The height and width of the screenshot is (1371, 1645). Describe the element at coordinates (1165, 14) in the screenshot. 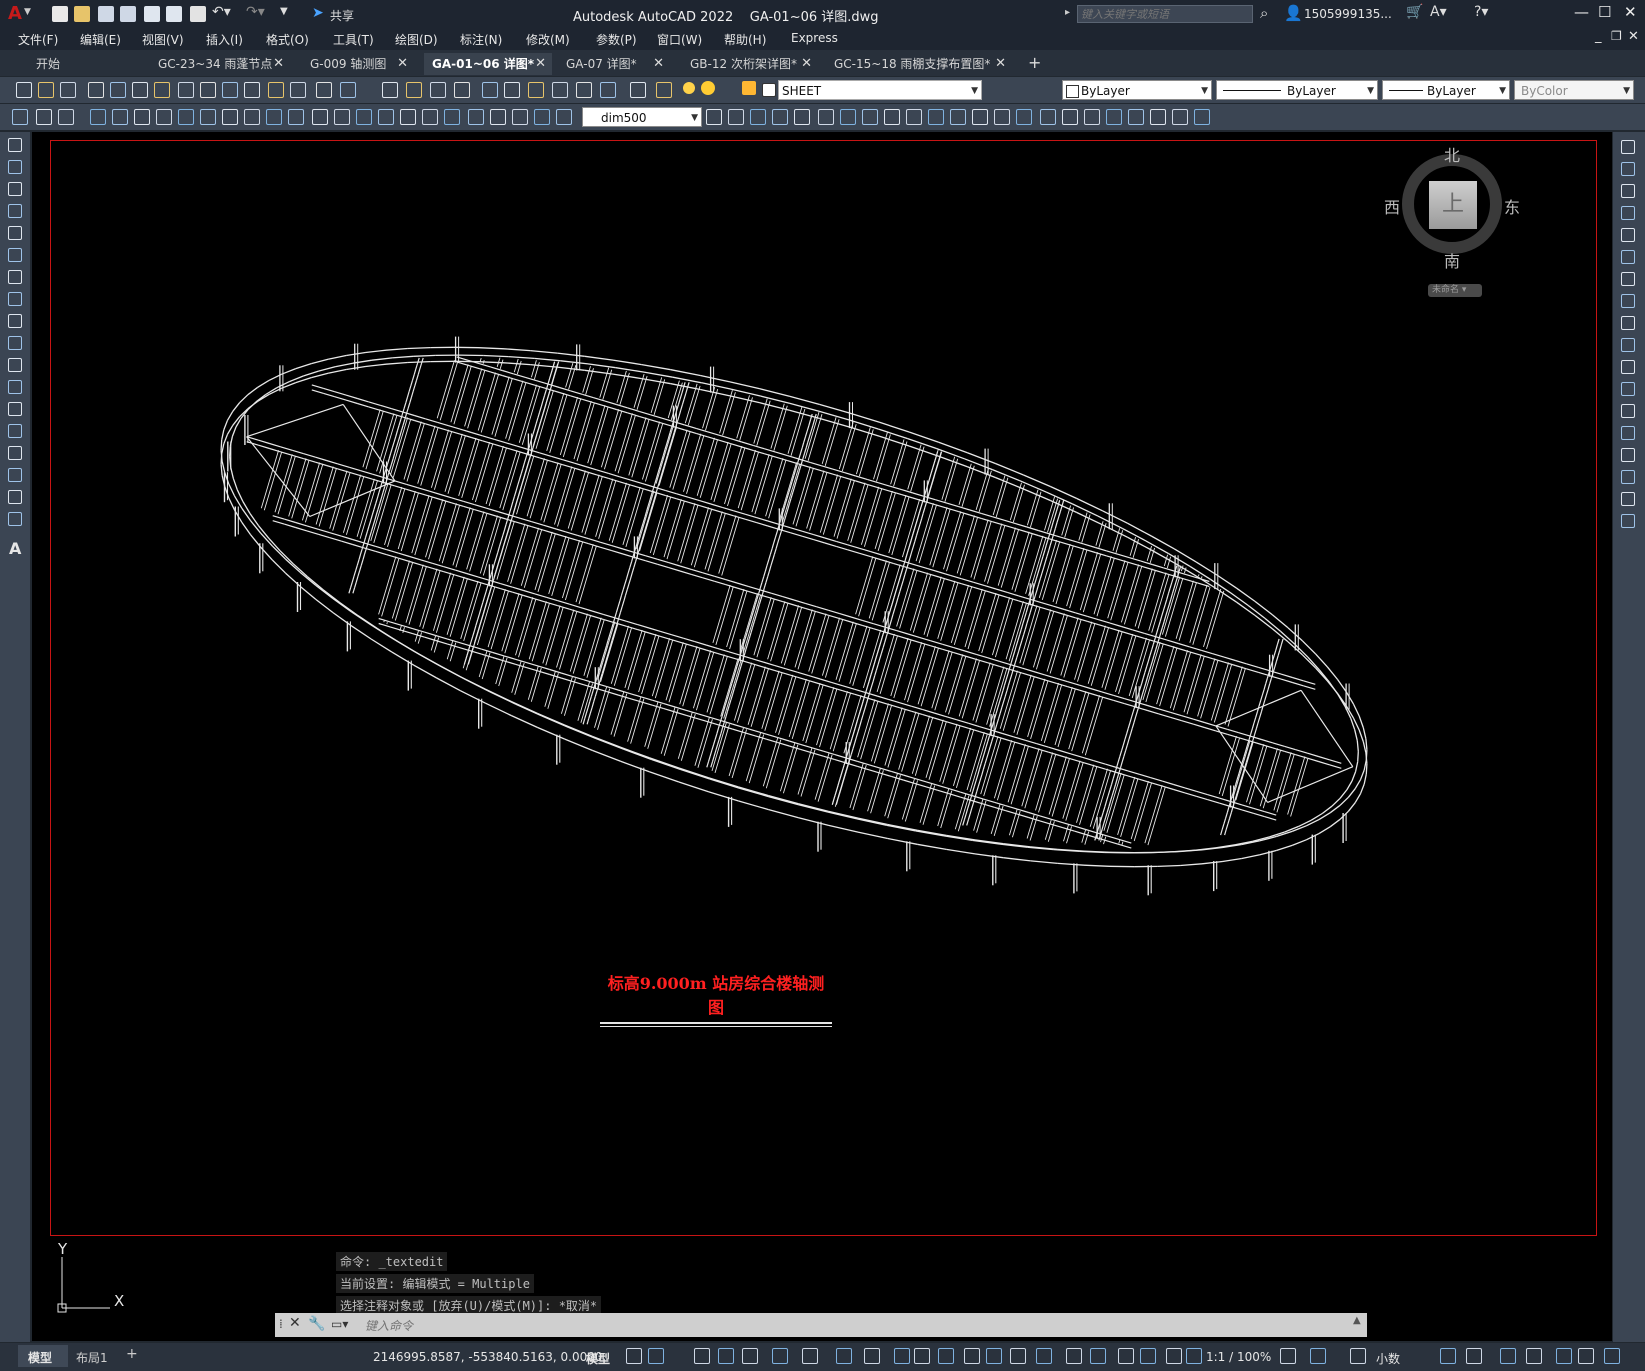

I see `help-search-input` at that location.